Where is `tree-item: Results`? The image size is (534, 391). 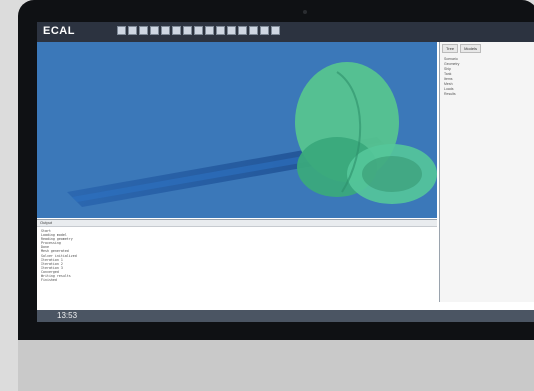 tree-item: Results is located at coordinates (487, 94).